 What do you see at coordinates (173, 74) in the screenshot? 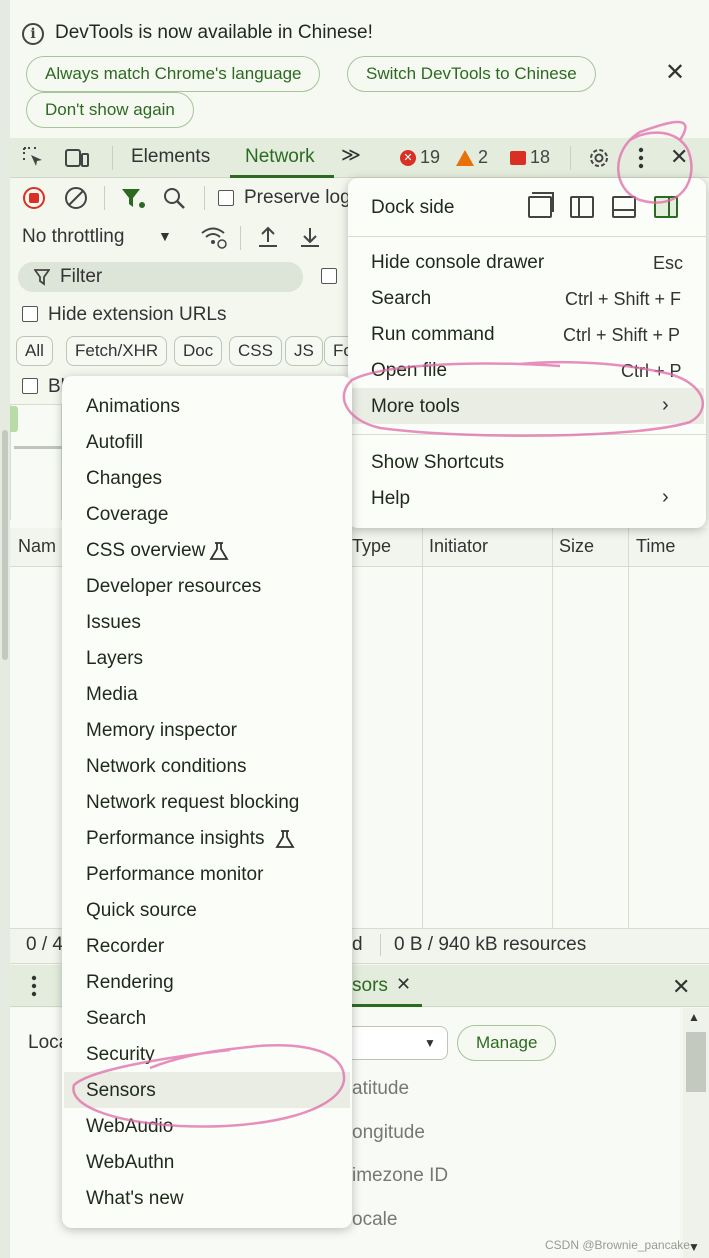
I see `match-language-button: Always match Chrome's language` at bounding box center [173, 74].